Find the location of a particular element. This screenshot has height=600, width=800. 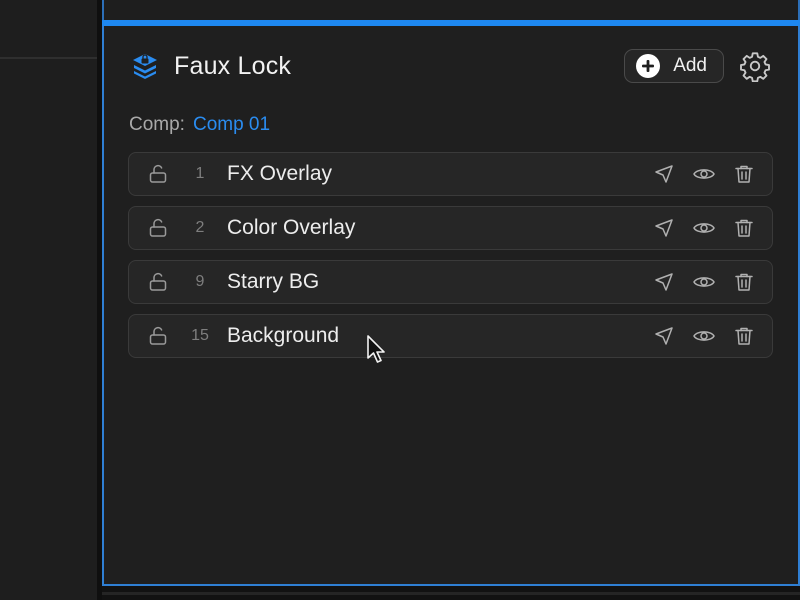

panel-top-area is located at coordinates (451, 10).